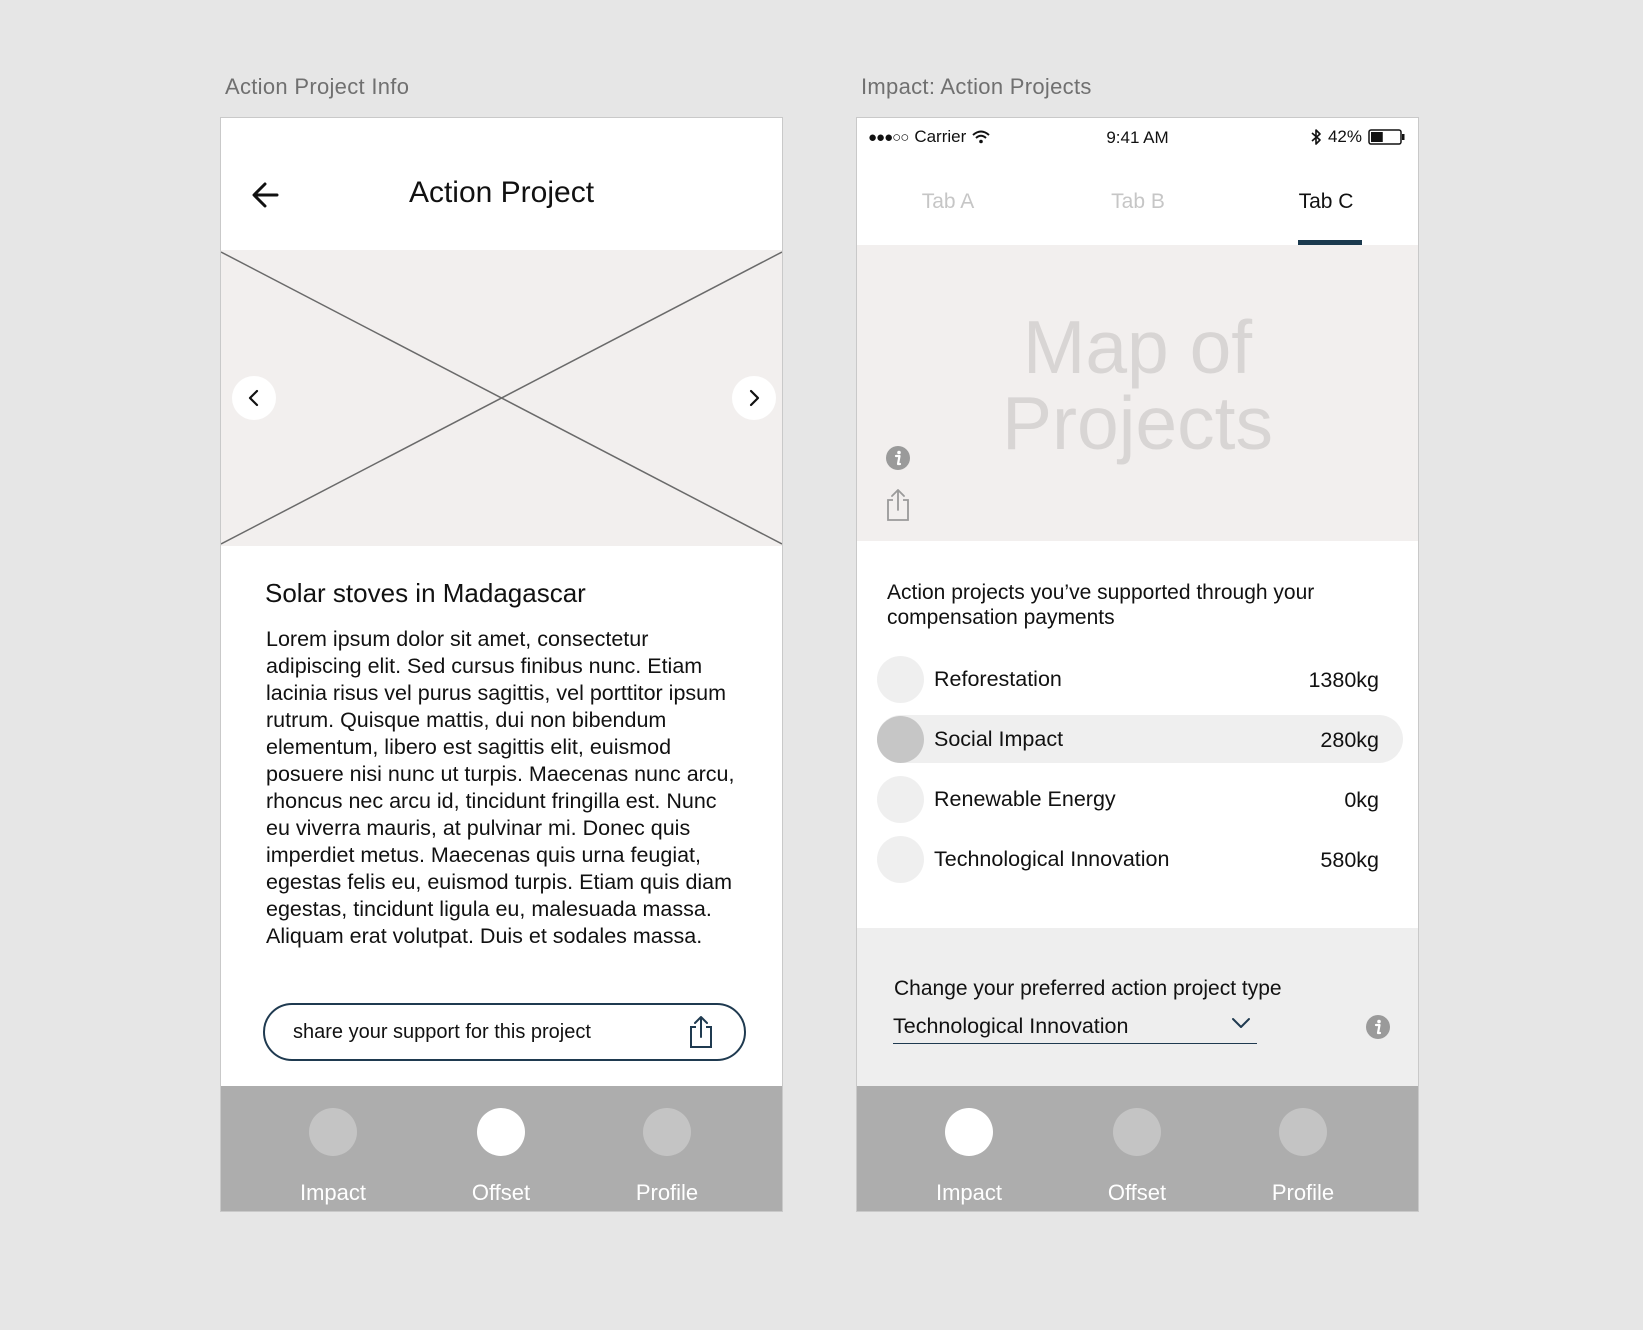 The width and height of the screenshot is (1643, 1330). I want to click on tab-c: Tab C, so click(1326, 202).